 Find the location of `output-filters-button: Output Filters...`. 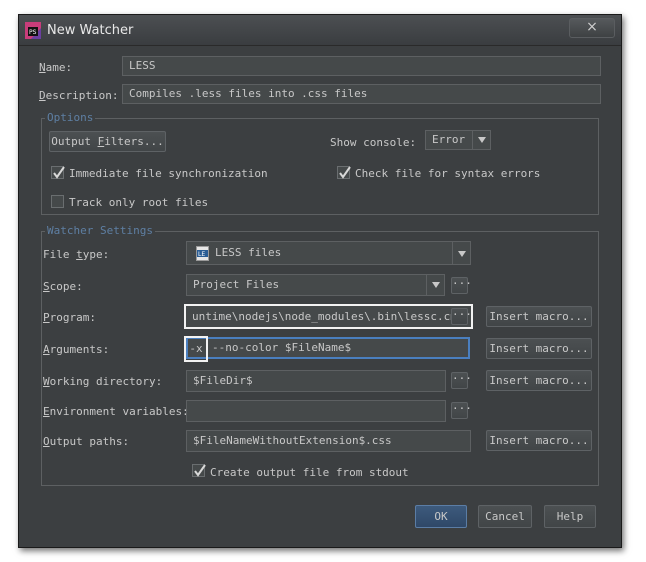

output-filters-button: Output Filters... is located at coordinates (107, 141).